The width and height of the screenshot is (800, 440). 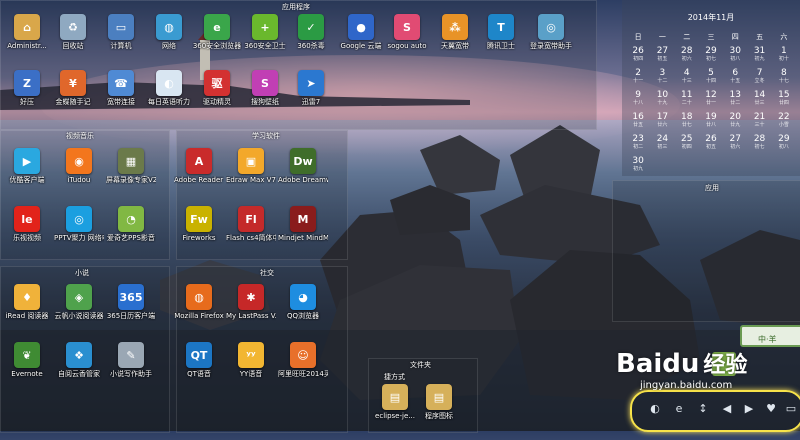 I want to click on calendar-weekday: 日, so click(x=638, y=37).